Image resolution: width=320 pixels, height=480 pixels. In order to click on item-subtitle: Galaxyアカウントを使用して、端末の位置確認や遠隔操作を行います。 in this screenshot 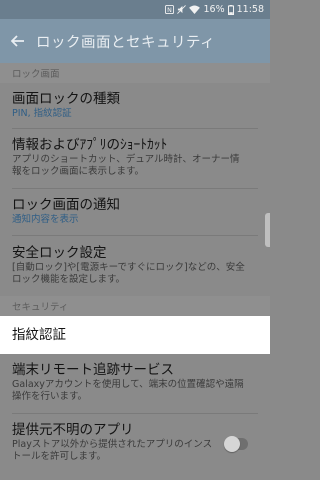, I will do `click(128, 390)`.